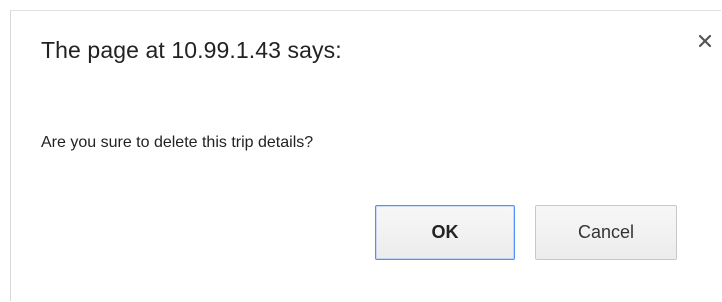 The width and height of the screenshot is (722, 302). What do you see at coordinates (191, 50) in the screenshot?
I see `dialog-title: The page at 10.99.1.43 says:` at bounding box center [191, 50].